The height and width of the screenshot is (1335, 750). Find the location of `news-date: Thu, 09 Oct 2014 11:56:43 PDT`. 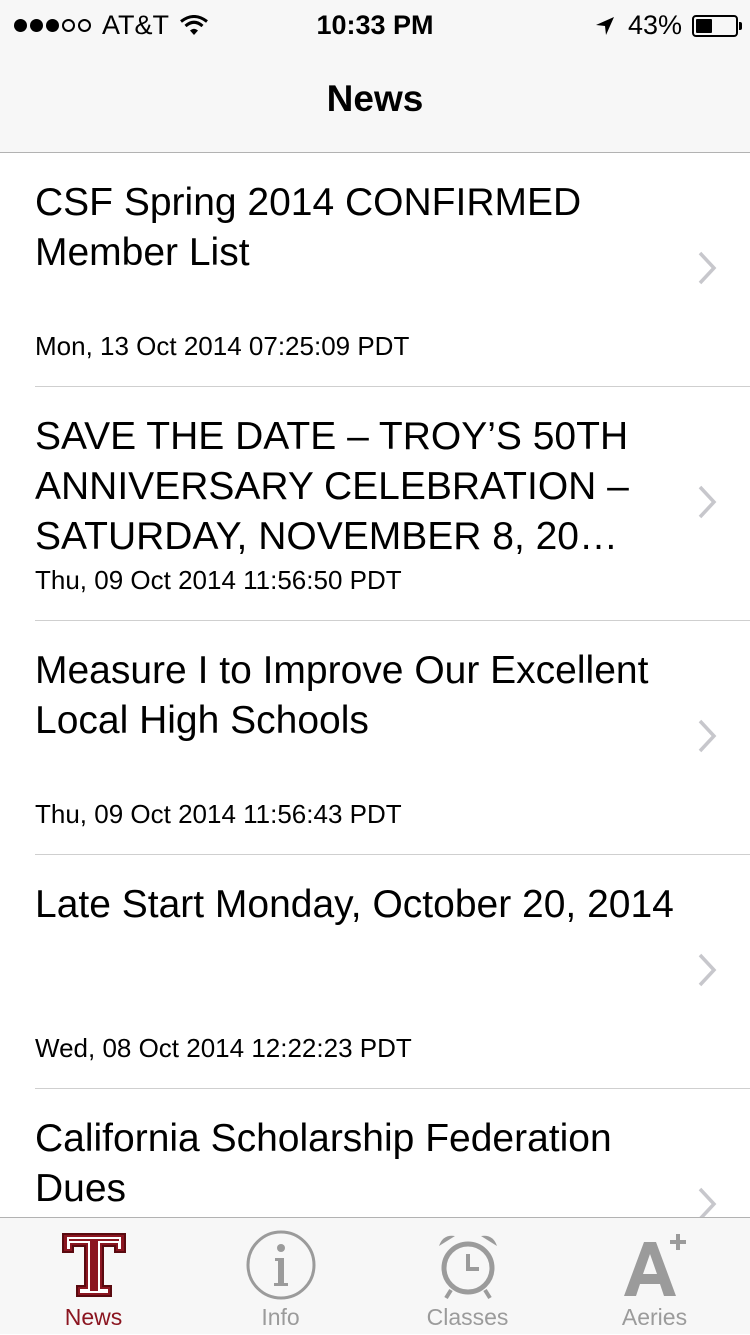

news-date: Thu, 09 Oct 2014 11:56:43 PDT is located at coordinates (218, 814).